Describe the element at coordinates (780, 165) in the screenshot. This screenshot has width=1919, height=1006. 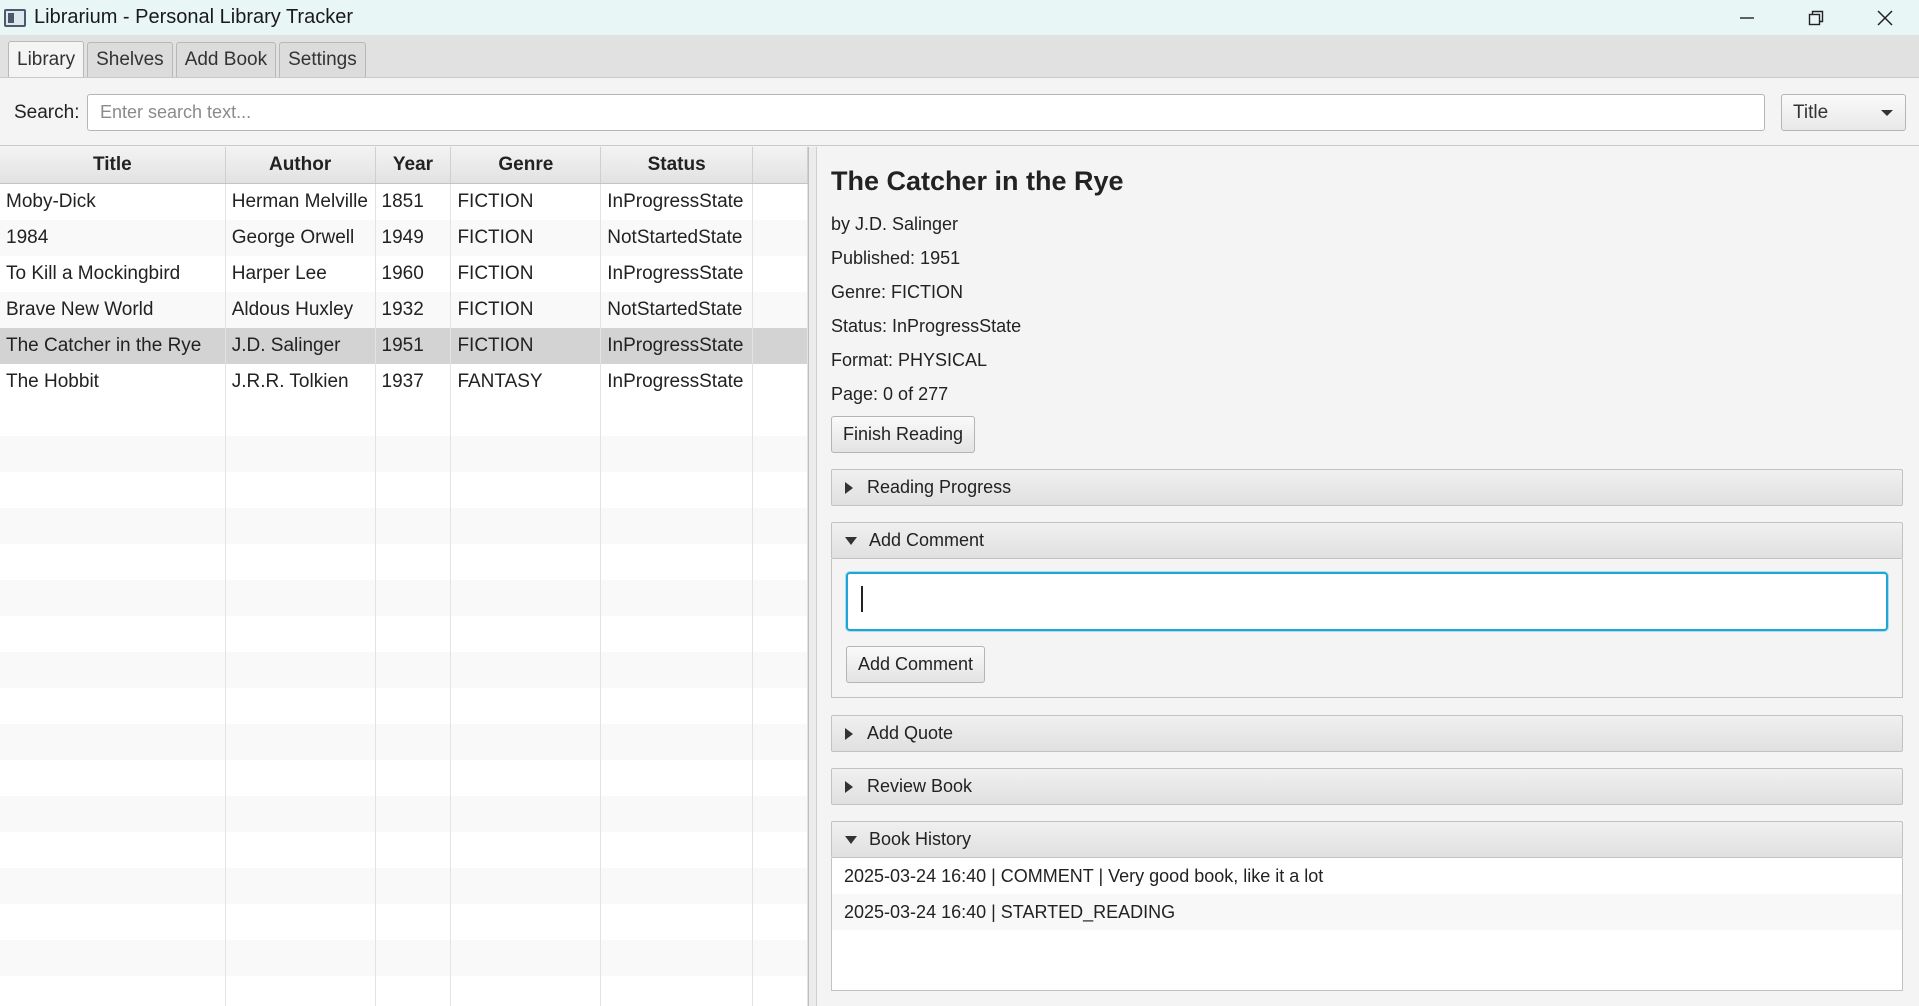
I see `column-header-filler` at that location.